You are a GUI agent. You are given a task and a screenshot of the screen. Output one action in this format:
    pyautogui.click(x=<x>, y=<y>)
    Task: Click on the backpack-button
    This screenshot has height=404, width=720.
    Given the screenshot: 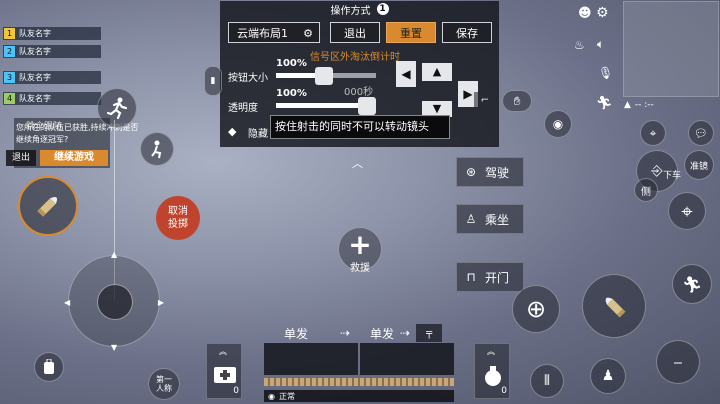 What is the action you would take?
    pyautogui.click(x=49, y=367)
    